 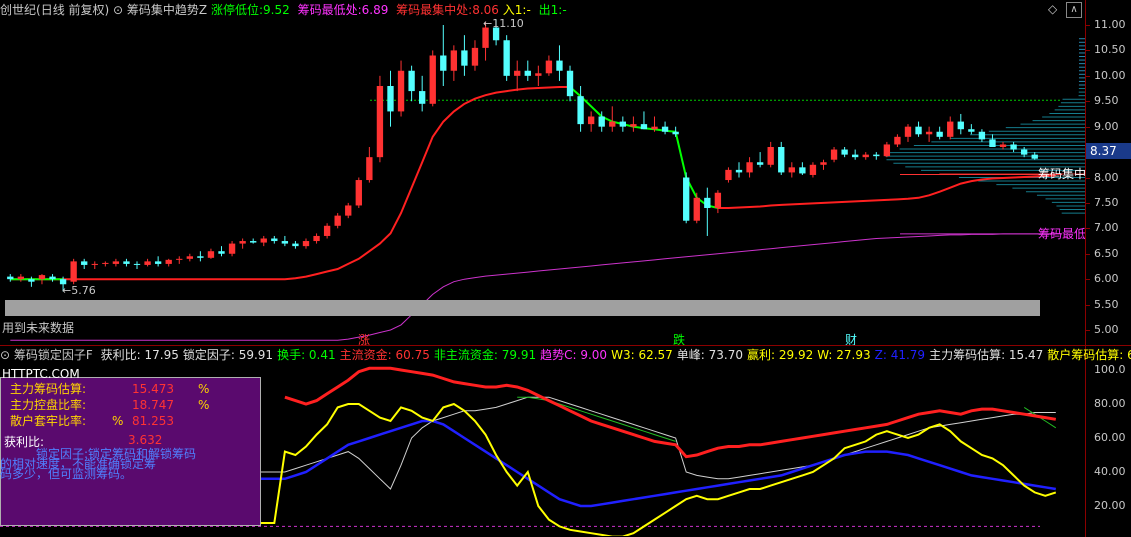 I want to click on indicator-item-value: 17.95, so click(x=159, y=355).